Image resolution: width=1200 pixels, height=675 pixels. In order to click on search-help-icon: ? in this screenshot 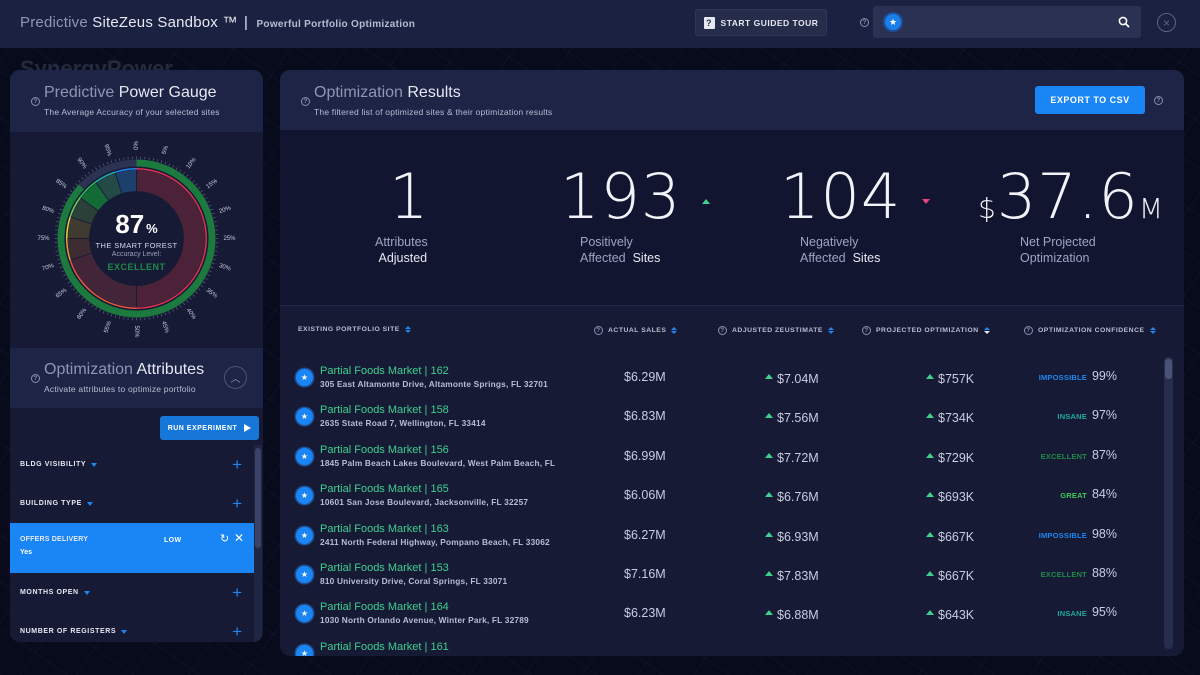, I will do `click(864, 22)`.